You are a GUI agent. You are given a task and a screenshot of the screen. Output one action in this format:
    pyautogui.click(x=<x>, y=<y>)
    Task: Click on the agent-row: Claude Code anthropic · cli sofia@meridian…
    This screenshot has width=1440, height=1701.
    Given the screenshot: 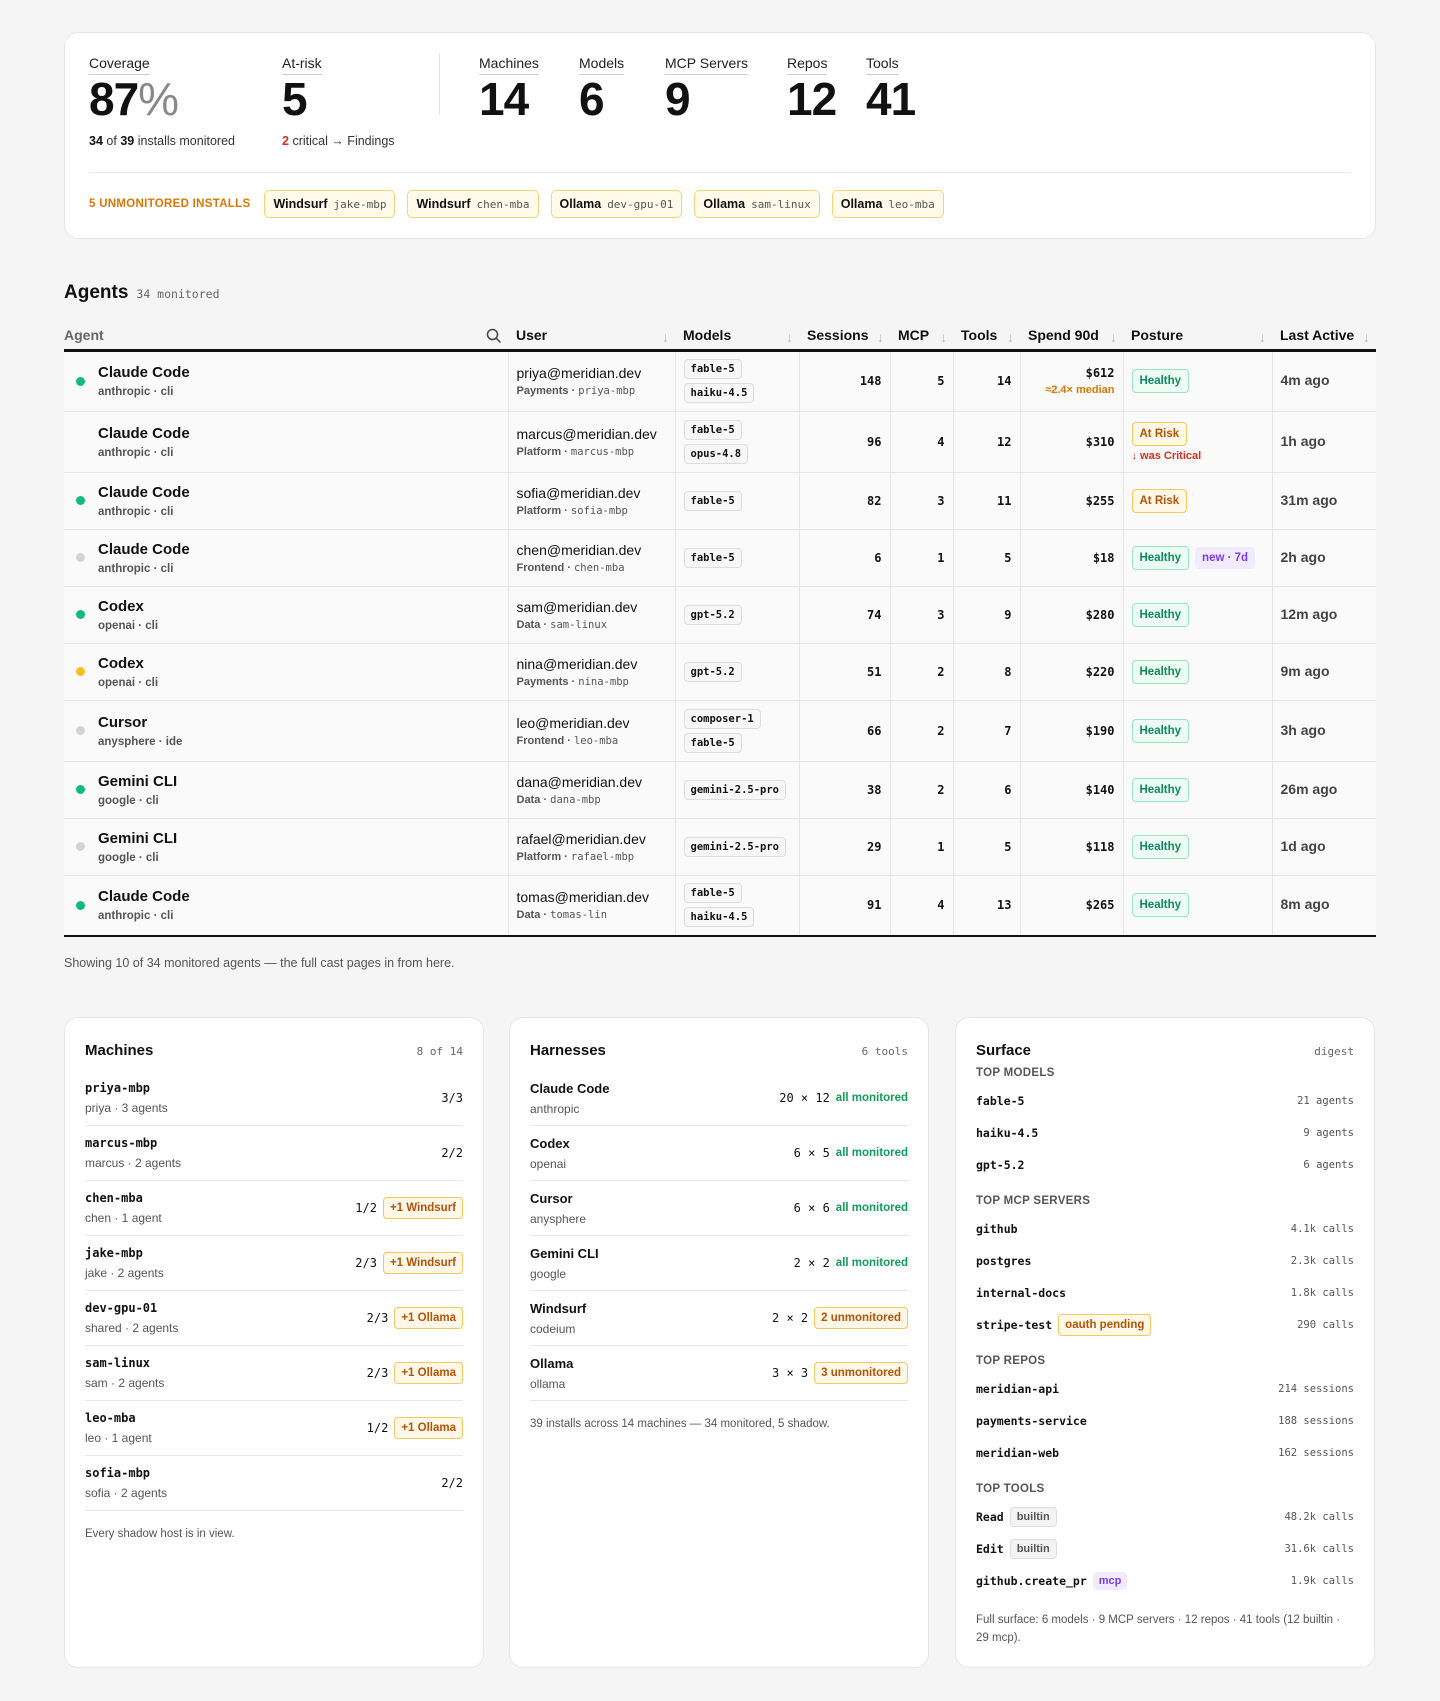 What is the action you would take?
    pyautogui.click(x=720, y=501)
    